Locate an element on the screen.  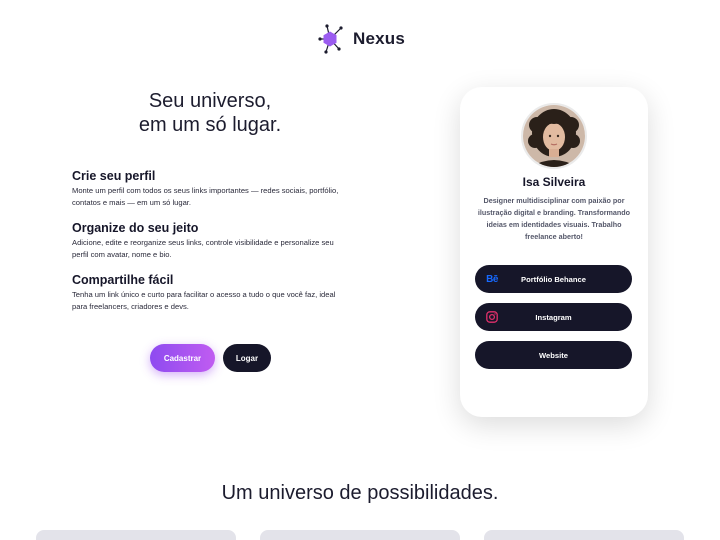
instagram-icon is located at coordinates (492, 317).